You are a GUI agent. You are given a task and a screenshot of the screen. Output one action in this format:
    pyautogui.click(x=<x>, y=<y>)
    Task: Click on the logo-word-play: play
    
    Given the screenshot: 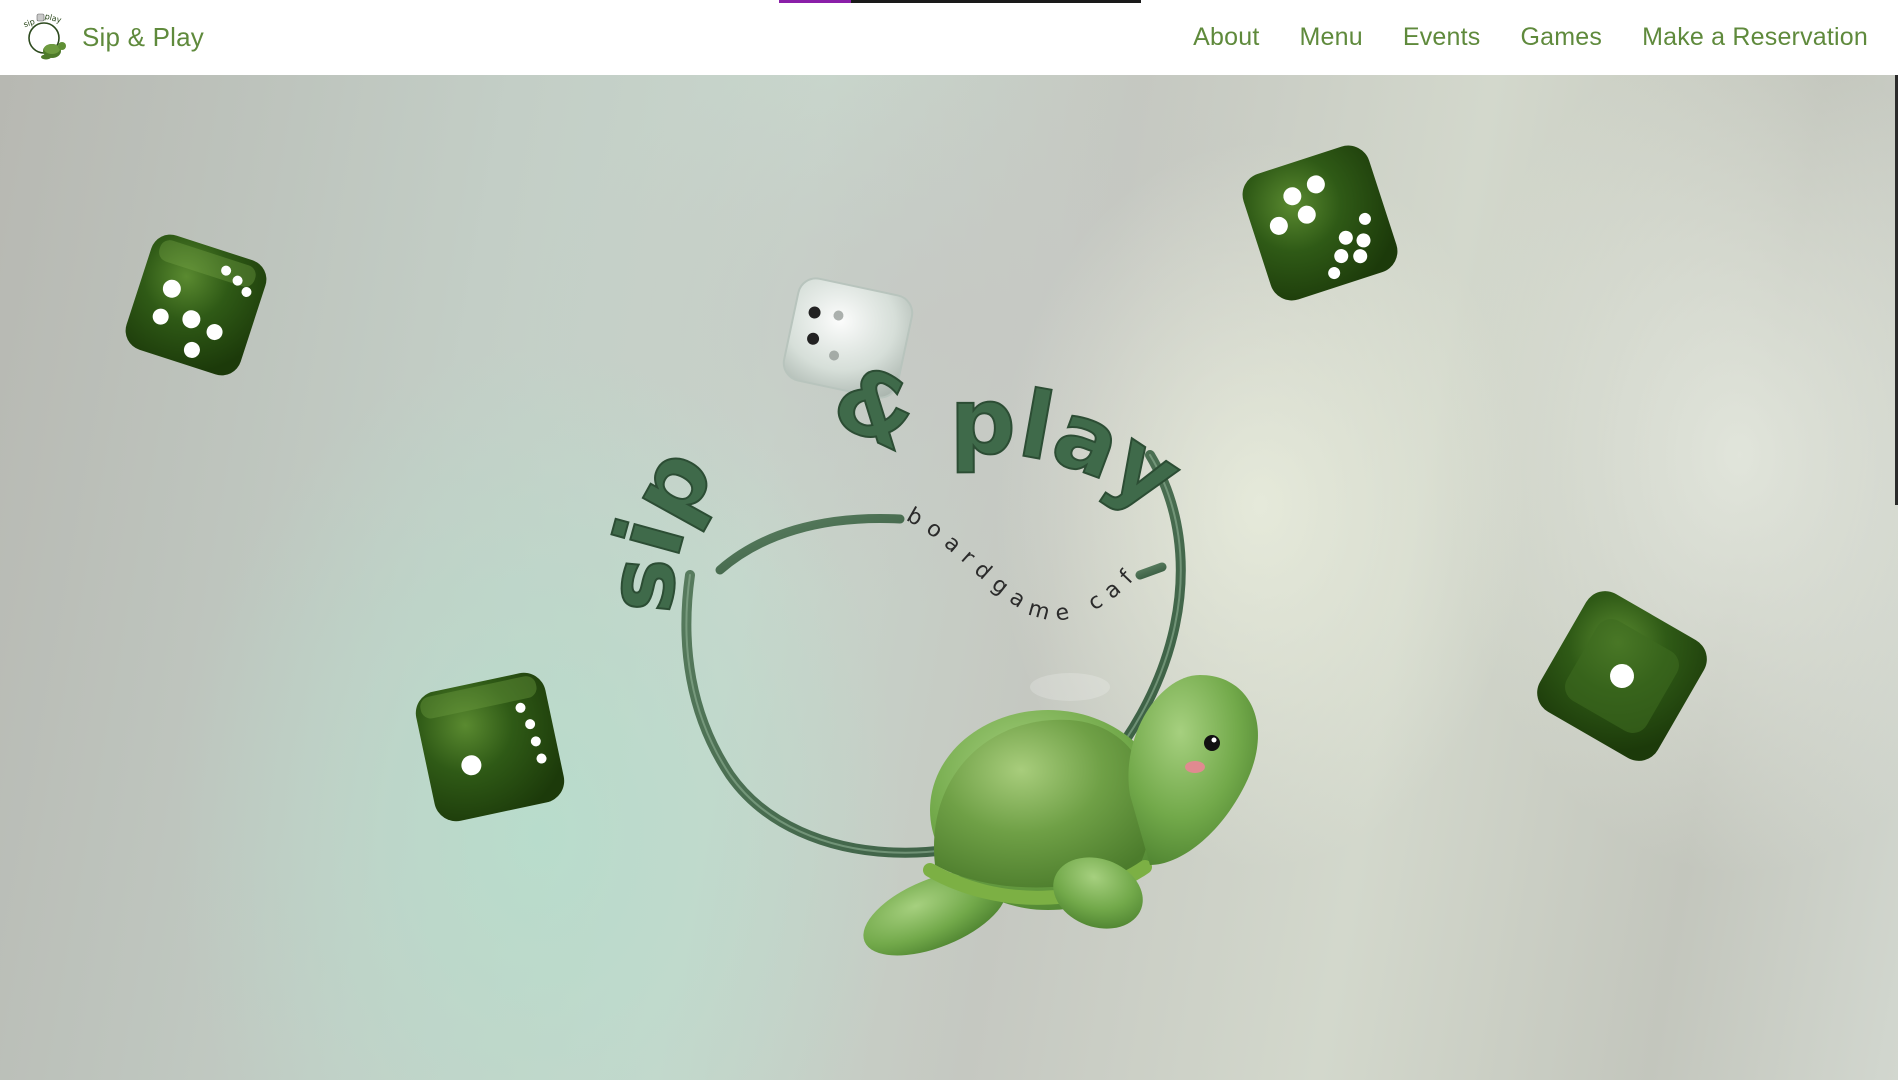 What is the action you would take?
    pyautogui.click(x=1075, y=449)
    